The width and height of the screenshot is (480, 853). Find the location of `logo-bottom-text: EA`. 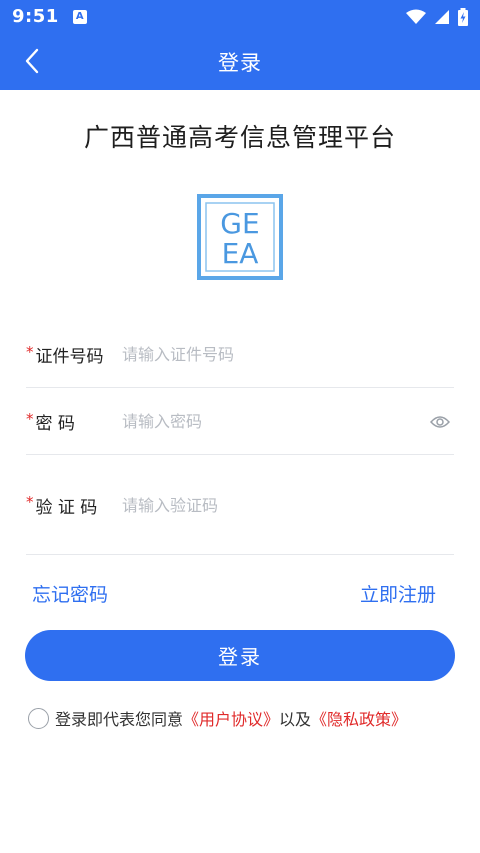

logo-bottom-text: EA is located at coordinates (240, 253).